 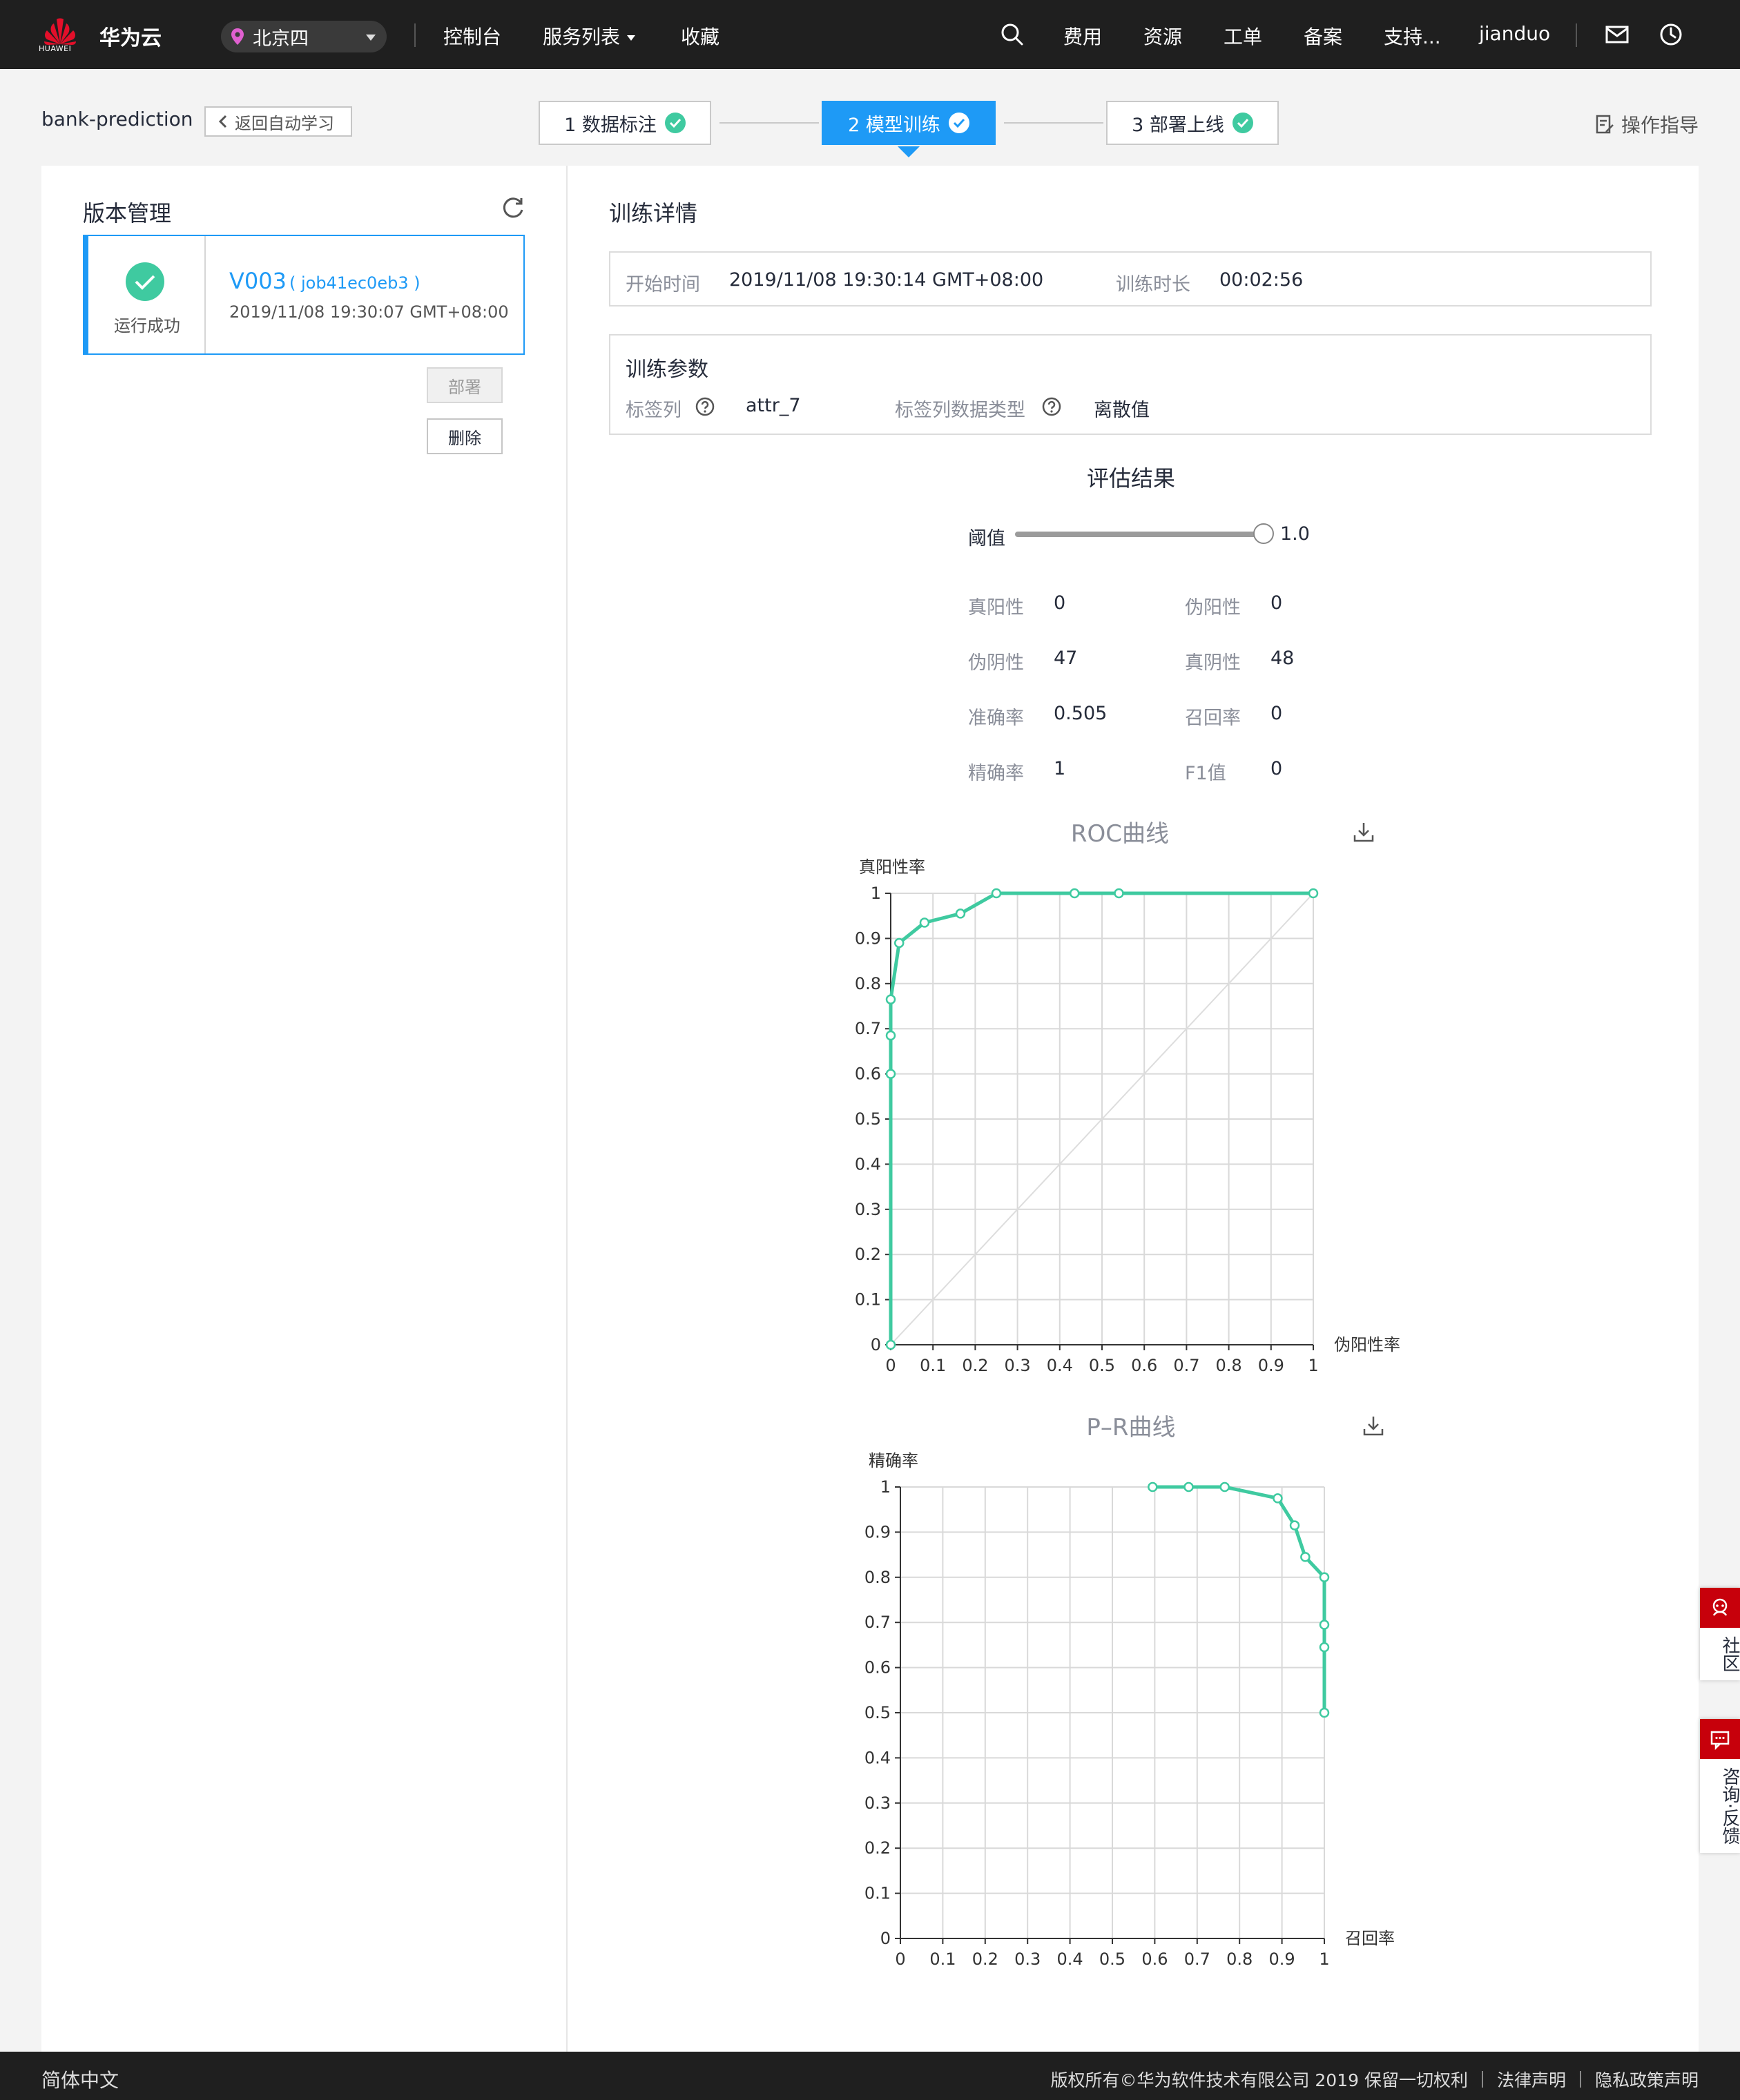 I want to click on mail-icon, so click(x=1617, y=34).